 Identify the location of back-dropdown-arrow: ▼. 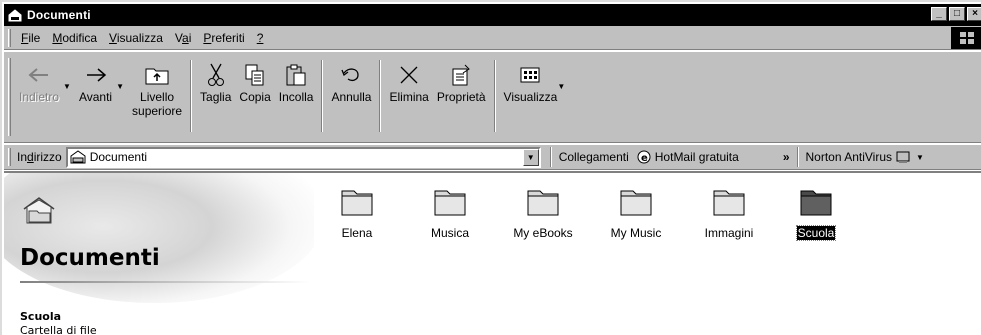
(67, 86).